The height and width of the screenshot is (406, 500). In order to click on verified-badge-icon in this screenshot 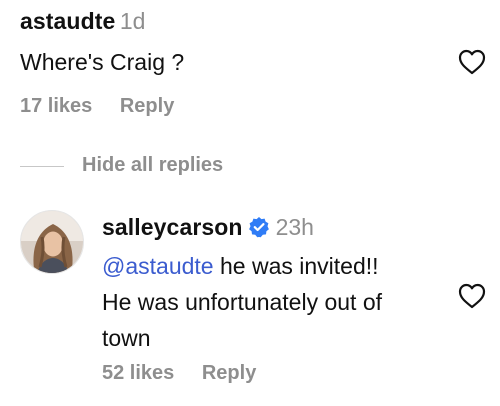, I will do `click(259, 227)`.